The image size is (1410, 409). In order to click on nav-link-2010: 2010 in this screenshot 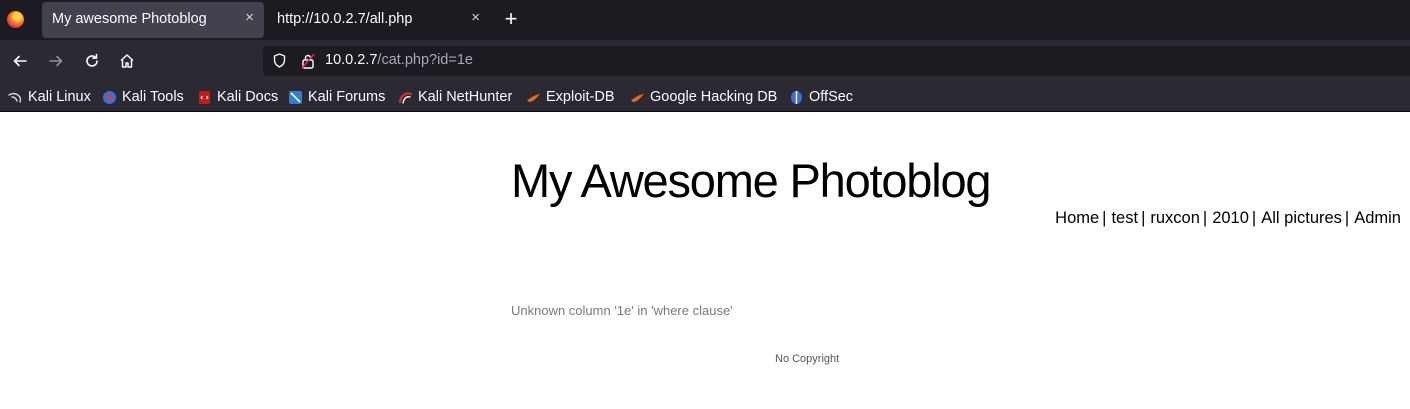, I will do `click(1230, 218)`.